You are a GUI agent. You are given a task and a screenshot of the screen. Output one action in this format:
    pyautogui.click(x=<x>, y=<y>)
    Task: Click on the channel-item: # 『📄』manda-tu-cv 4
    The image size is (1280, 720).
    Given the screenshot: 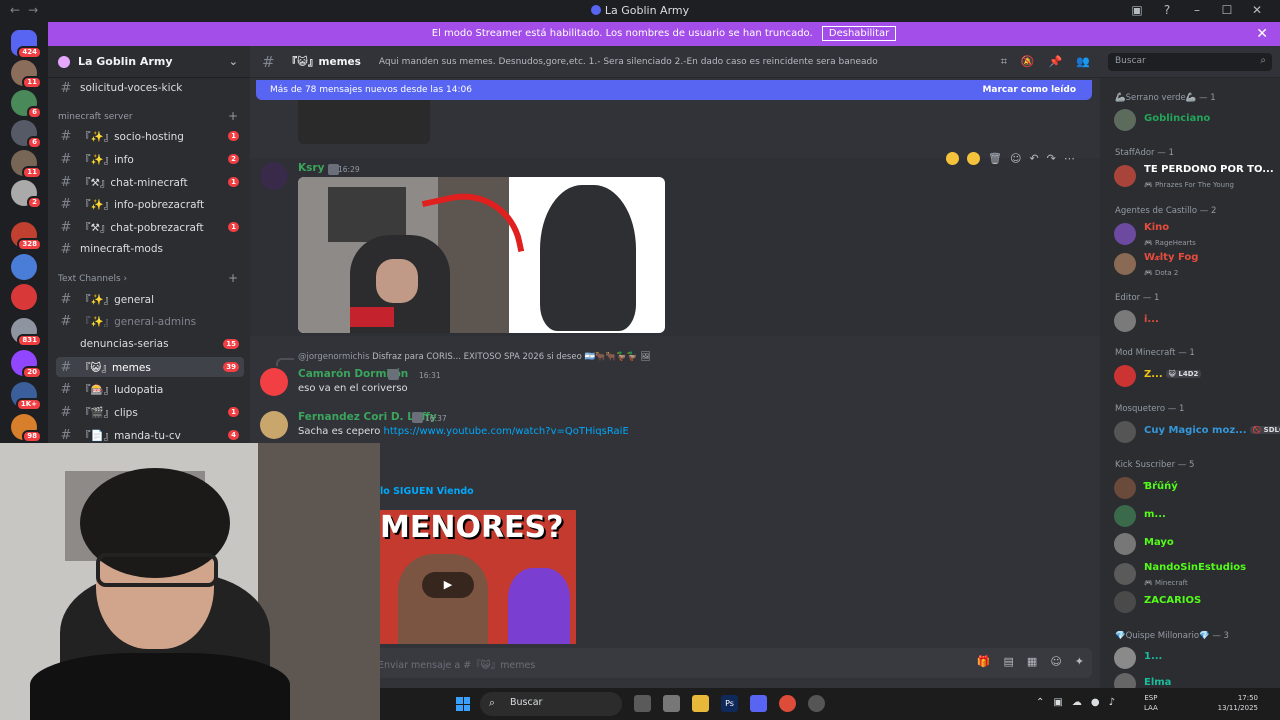 What is the action you would take?
    pyautogui.click(x=150, y=435)
    